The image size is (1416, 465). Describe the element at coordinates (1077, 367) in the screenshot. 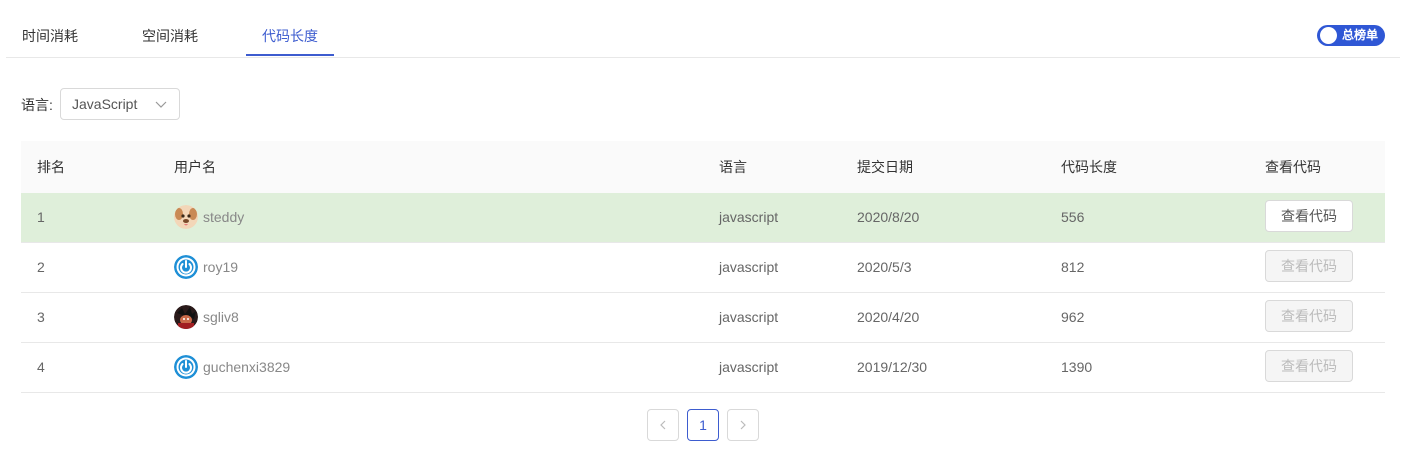

I see `length-cell: 1390` at that location.